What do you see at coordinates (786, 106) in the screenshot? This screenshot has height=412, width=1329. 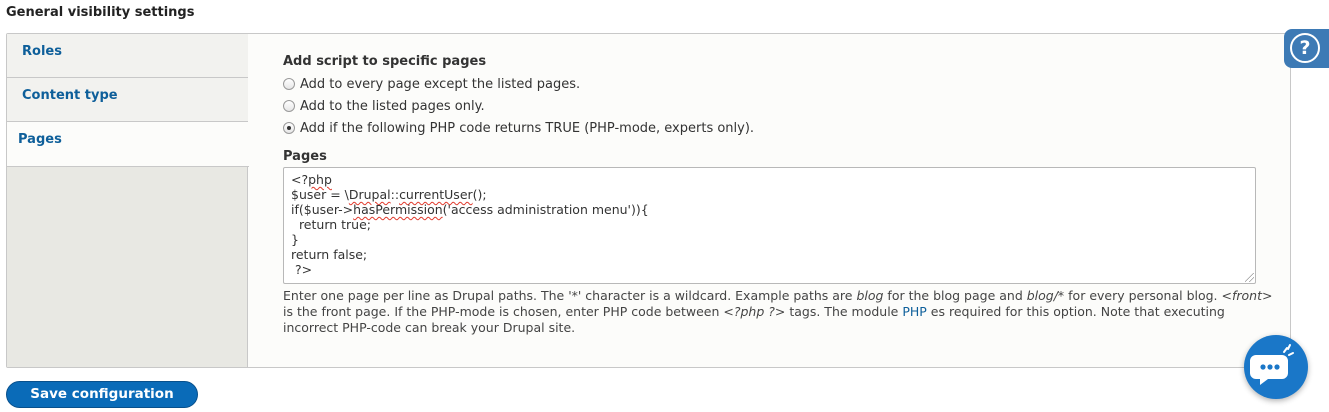 I see `radio-option-listed-only: Add to the listed pages only.` at bounding box center [786, 106].